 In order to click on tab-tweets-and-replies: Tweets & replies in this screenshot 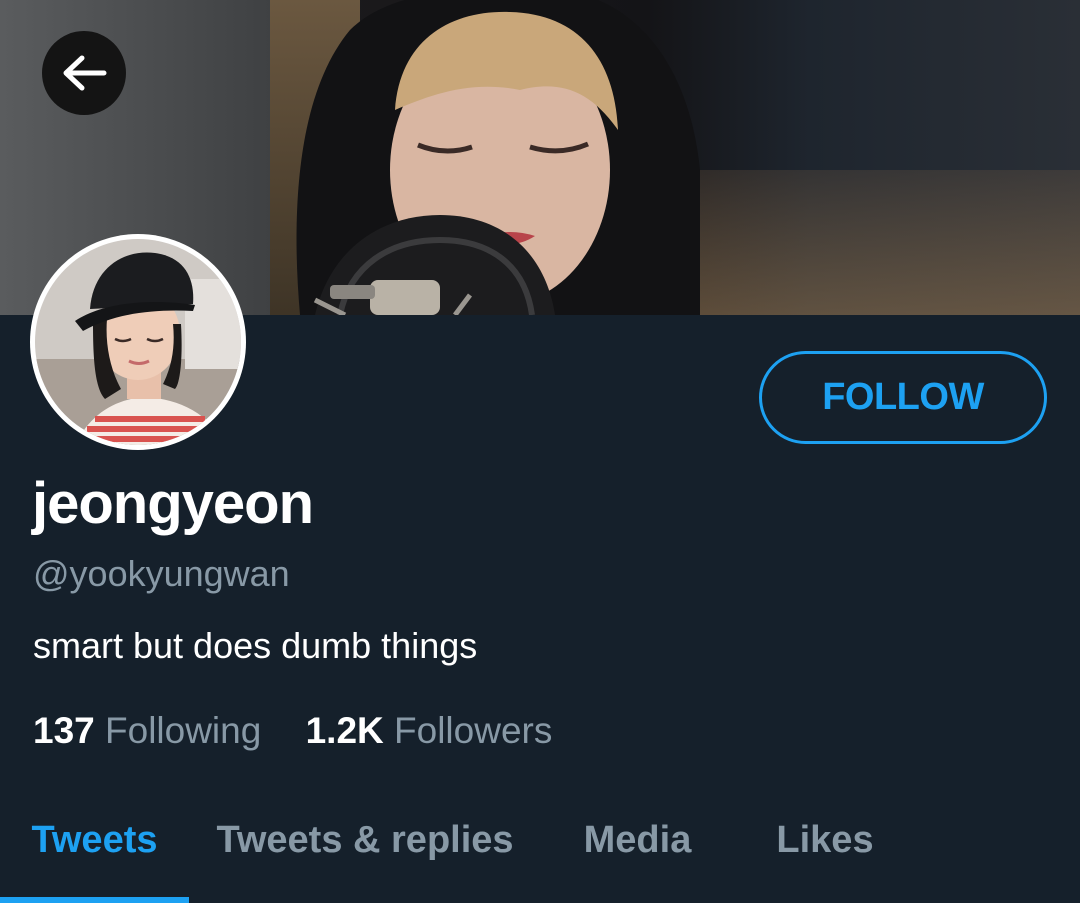, I will do `click(365, 851)`.